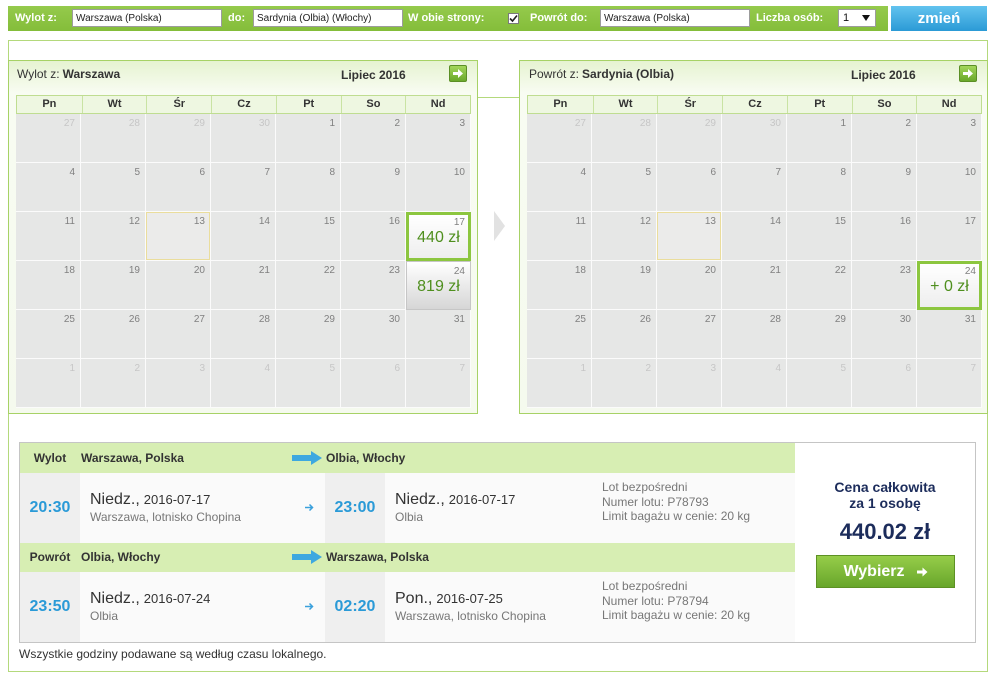 The width and height of the screenshot is (994, 680). Describe the element at coordinates (675, 18) in the screenshot. I see `return-input` at that location.